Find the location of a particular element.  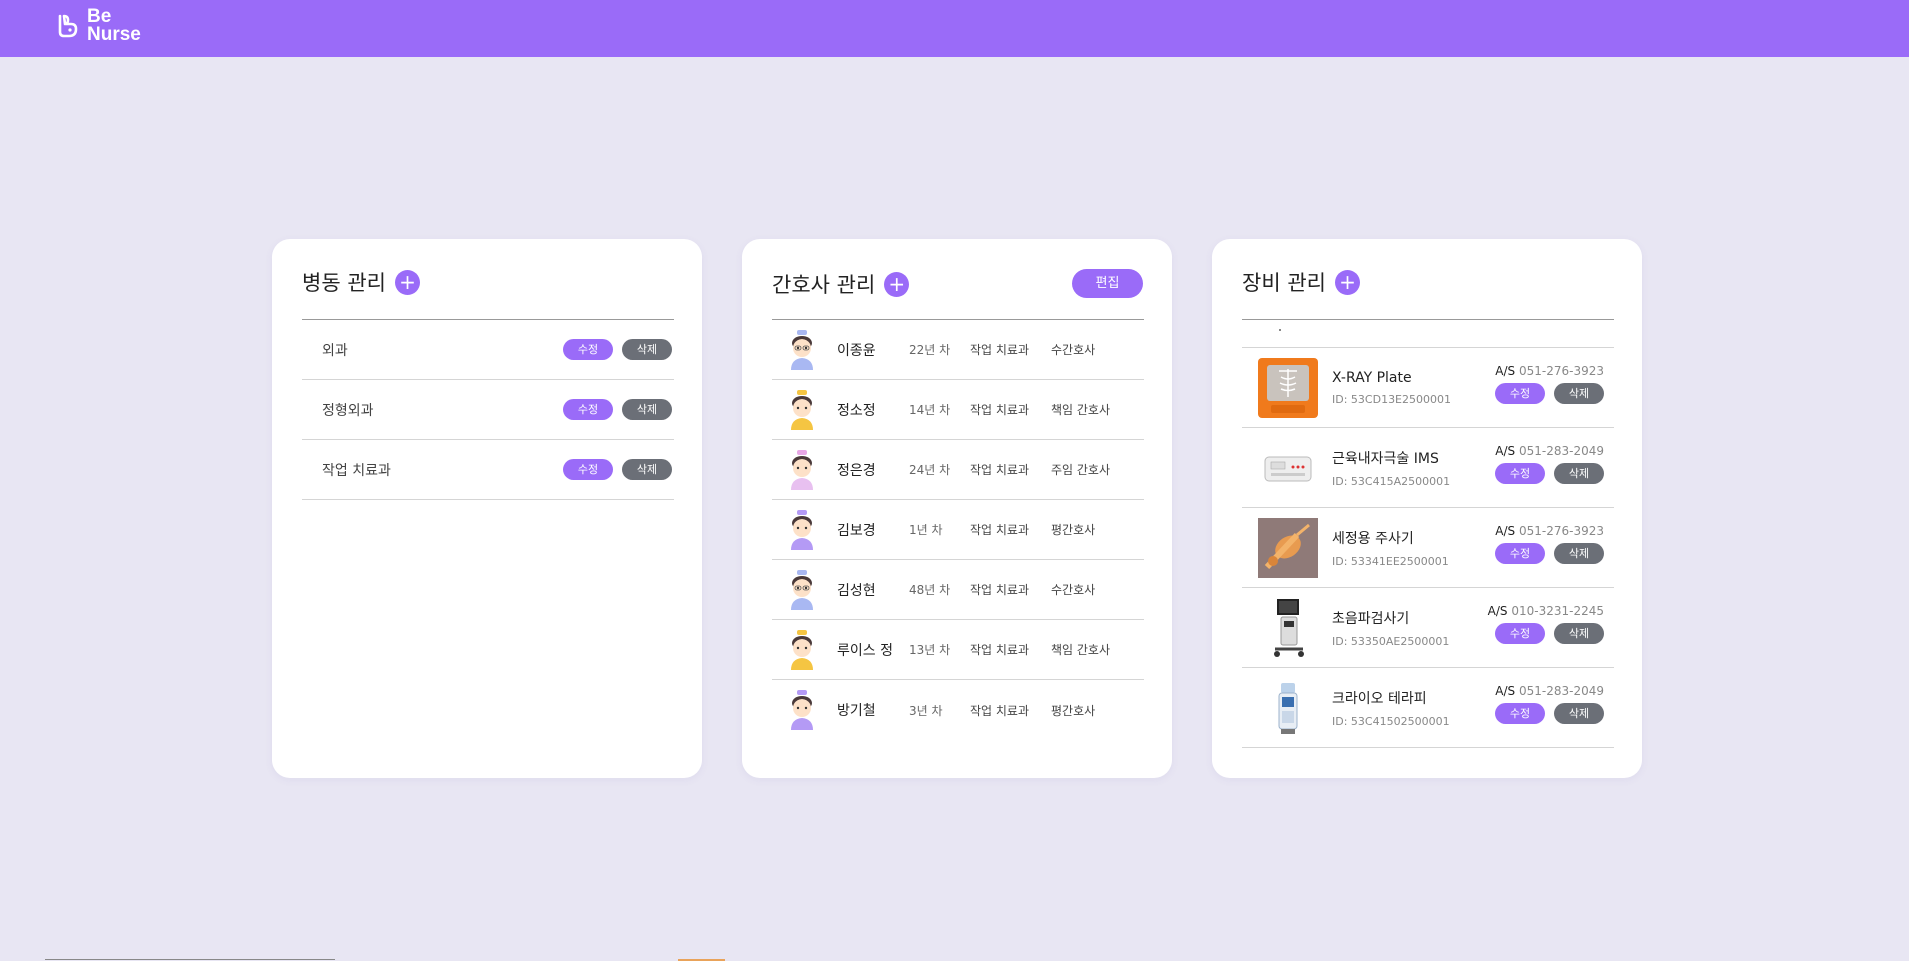

ward-name: 정형외과 is located at coordinates (348, 410).